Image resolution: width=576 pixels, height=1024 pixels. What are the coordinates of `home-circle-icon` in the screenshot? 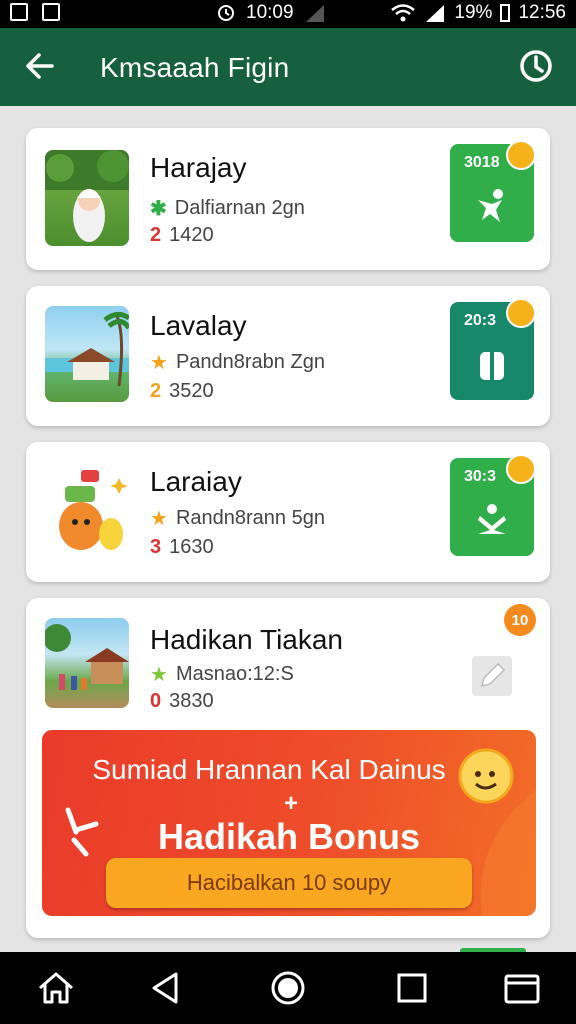 It's located at (288, 988).